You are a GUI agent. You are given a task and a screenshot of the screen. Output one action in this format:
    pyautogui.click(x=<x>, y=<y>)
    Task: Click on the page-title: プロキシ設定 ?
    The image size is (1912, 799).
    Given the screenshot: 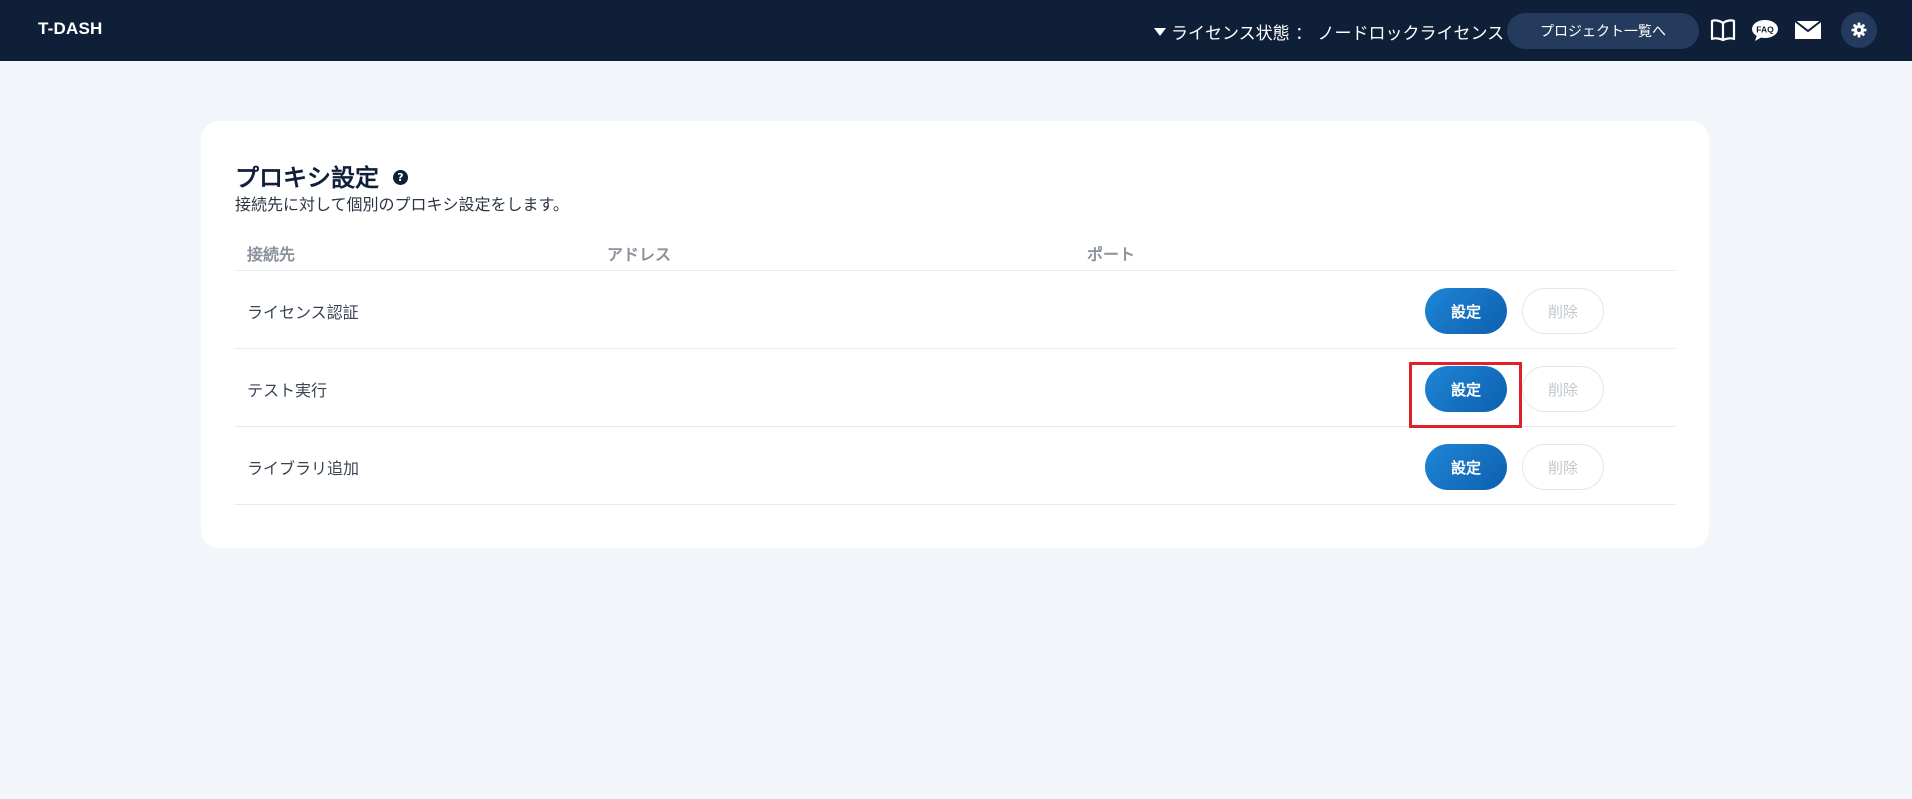 What is the action you would take?
    pyautogui.click(x=321, y=175)
    